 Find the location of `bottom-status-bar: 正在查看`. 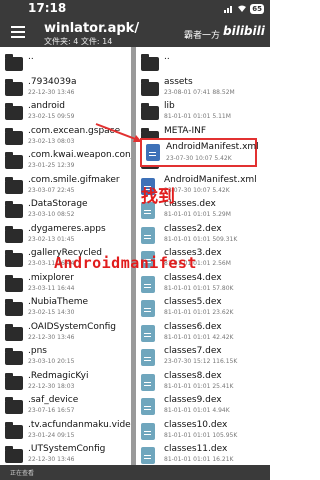

bottom-status-bar: 正在查看 is located at coordinates (135, 472).